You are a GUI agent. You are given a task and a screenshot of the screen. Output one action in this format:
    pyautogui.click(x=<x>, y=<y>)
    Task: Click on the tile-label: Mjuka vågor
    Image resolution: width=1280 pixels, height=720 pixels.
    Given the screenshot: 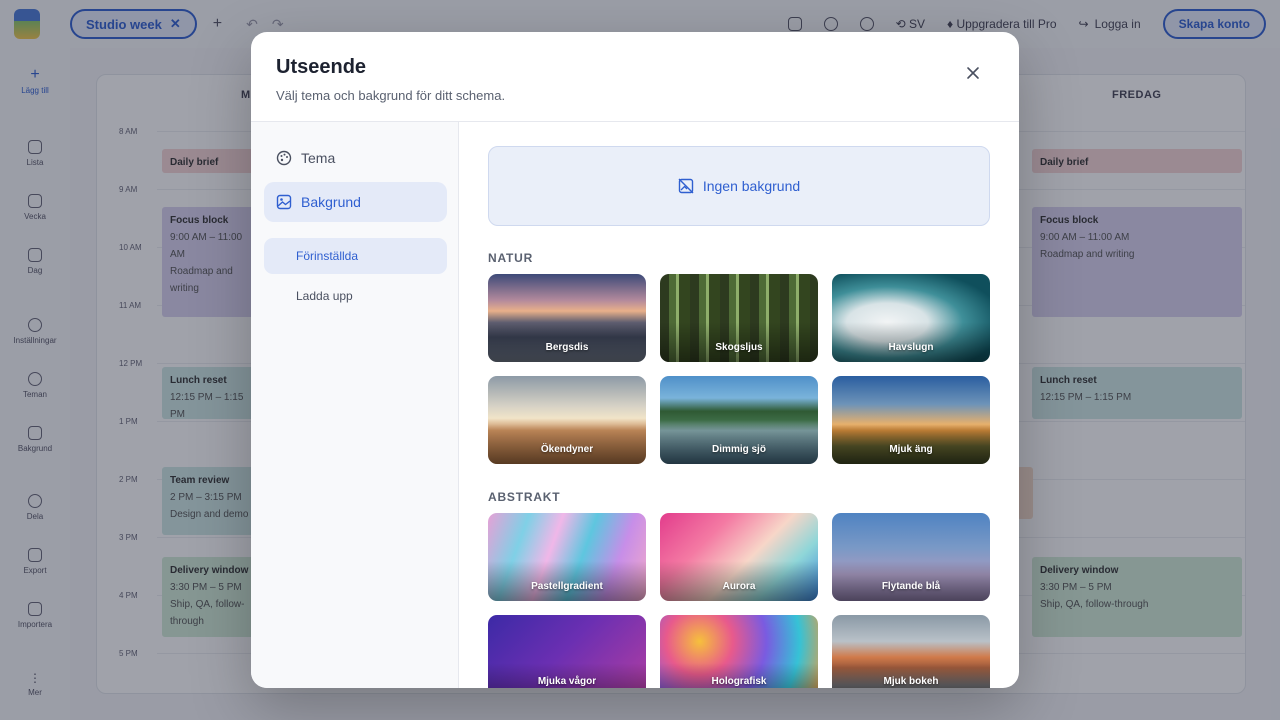 What is the action you would take?
    pyautogui.click(x=567, y=681)
    